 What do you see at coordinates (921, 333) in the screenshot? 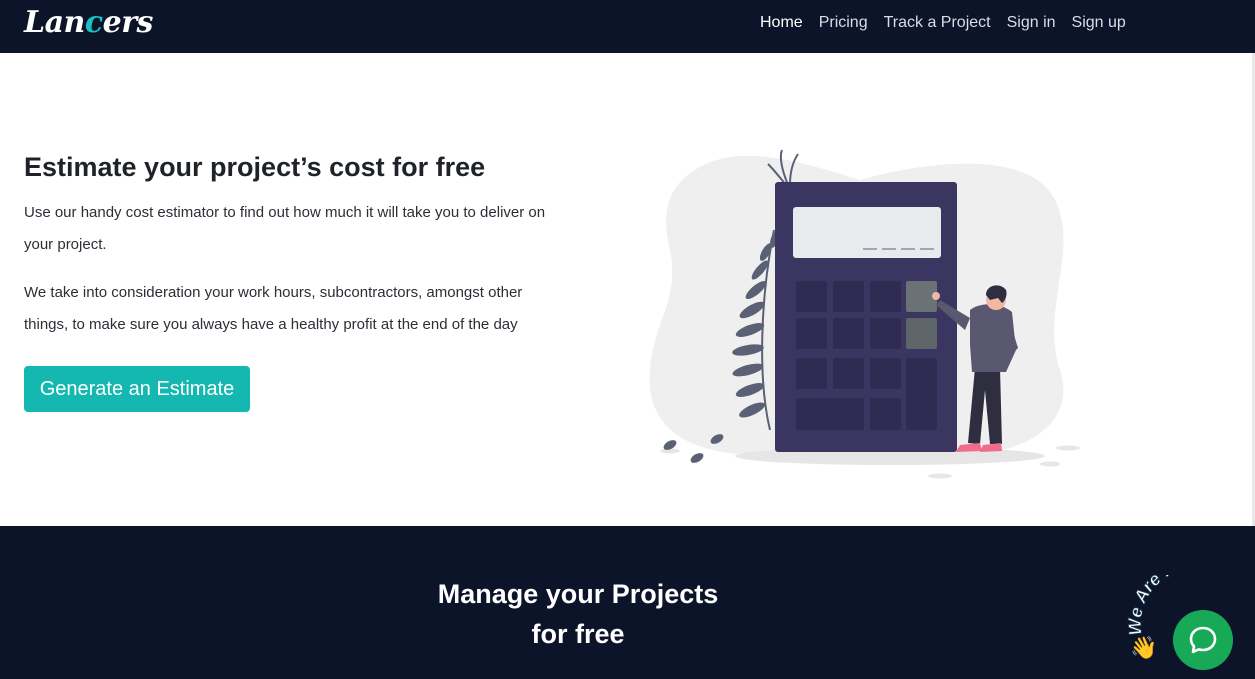
I see `calculator-key-highlighted` at bounding box center [921, 333].